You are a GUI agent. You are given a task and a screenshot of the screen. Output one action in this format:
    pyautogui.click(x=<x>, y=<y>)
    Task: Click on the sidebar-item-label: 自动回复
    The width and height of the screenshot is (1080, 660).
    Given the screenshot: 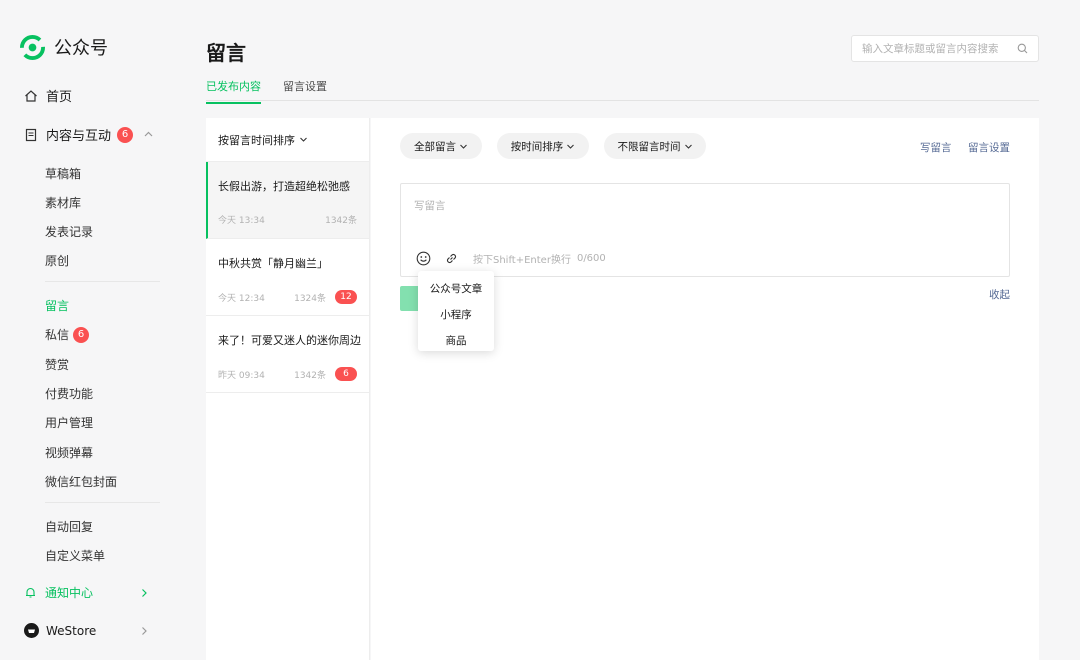 What is the action you would take?
    pyautogui.click(x=69, y=527)
    